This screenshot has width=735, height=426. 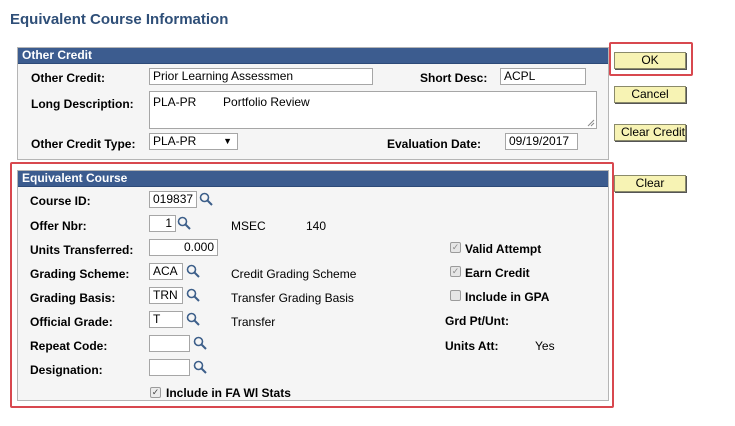 I want to click on long-desc-label: Long Description:, so click(x=82, y=104).